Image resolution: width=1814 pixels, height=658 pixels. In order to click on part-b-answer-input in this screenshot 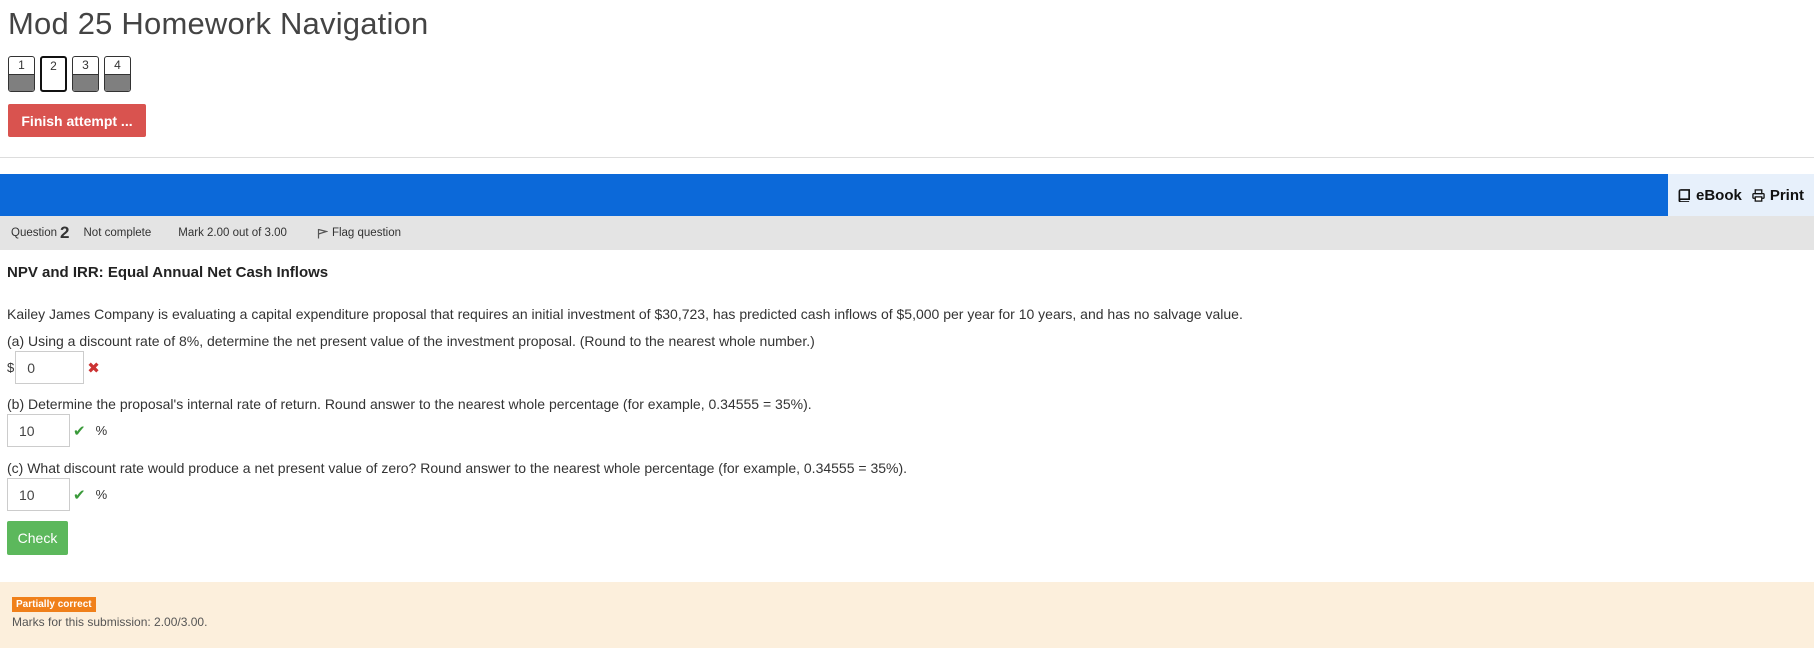, I will do `click(38, 430)`.